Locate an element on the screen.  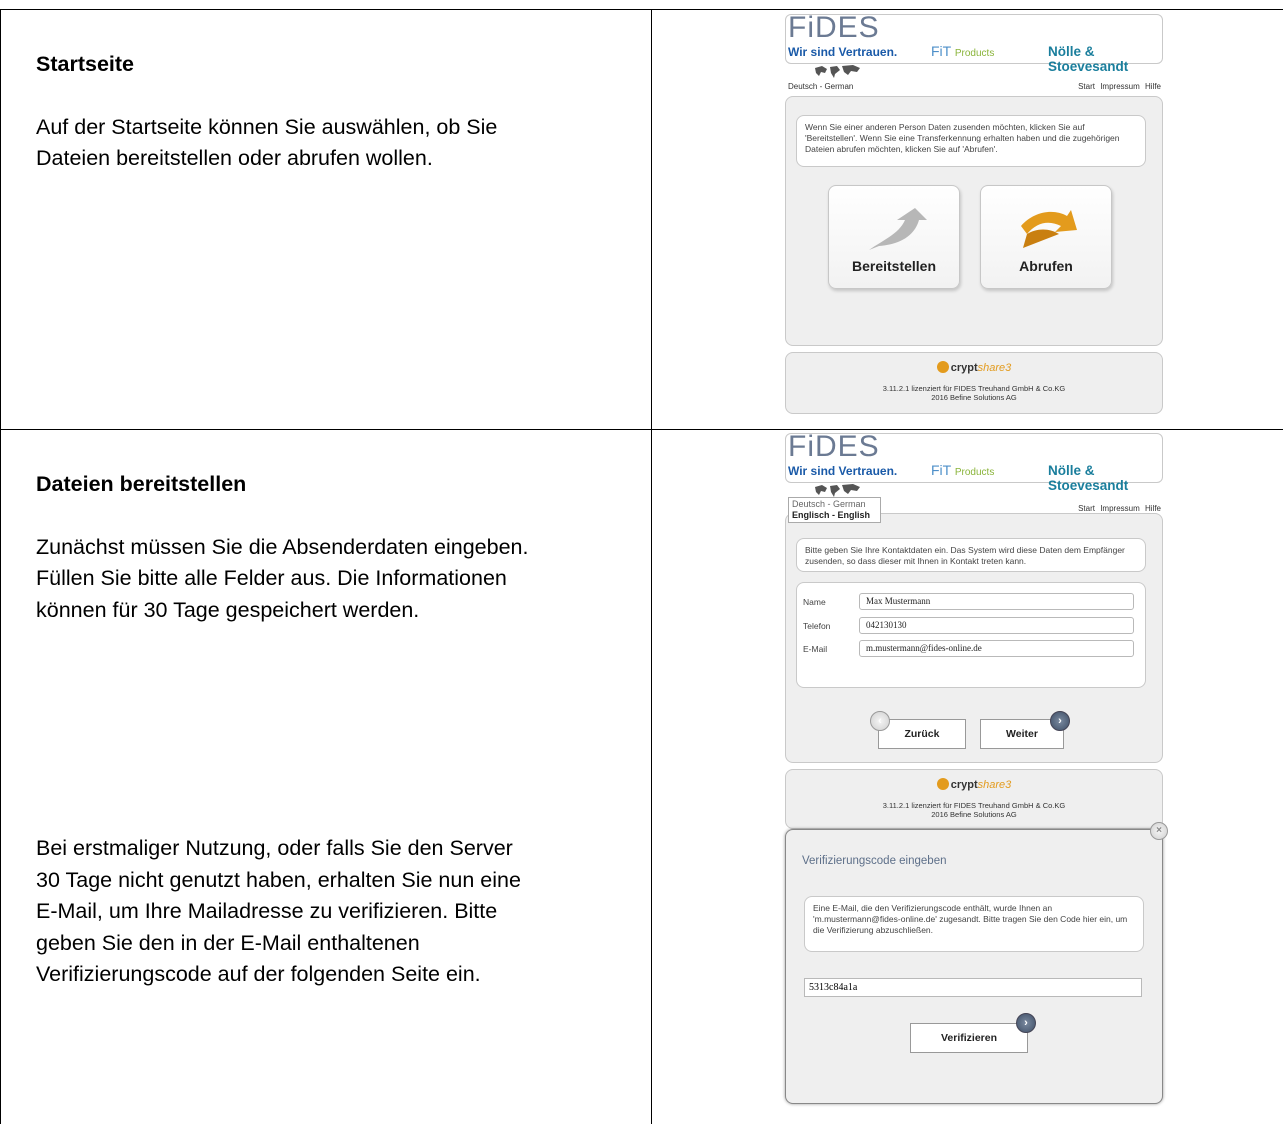
back-button: Zurück is located at coordinates (922, 734).